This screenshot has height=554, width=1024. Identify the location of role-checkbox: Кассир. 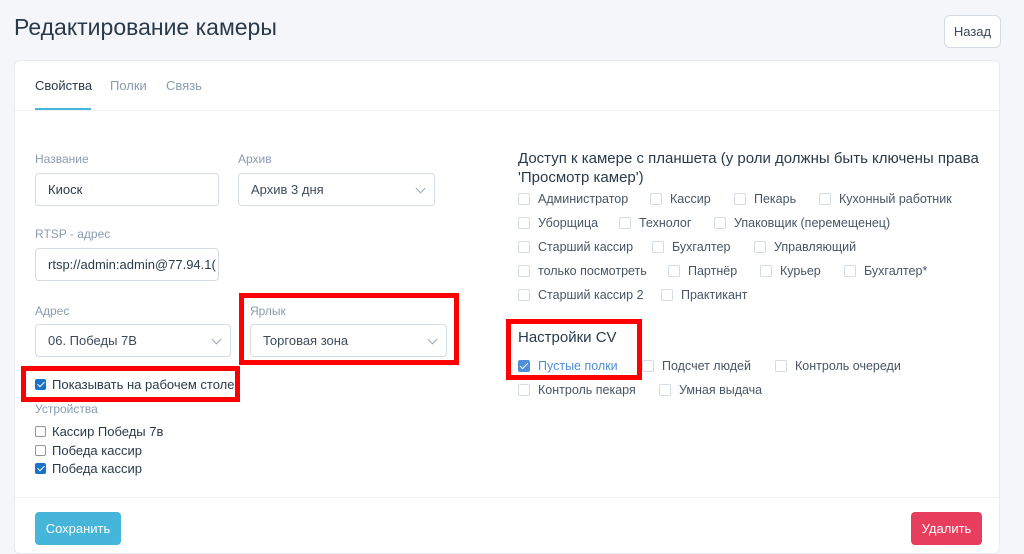
(680, 199).